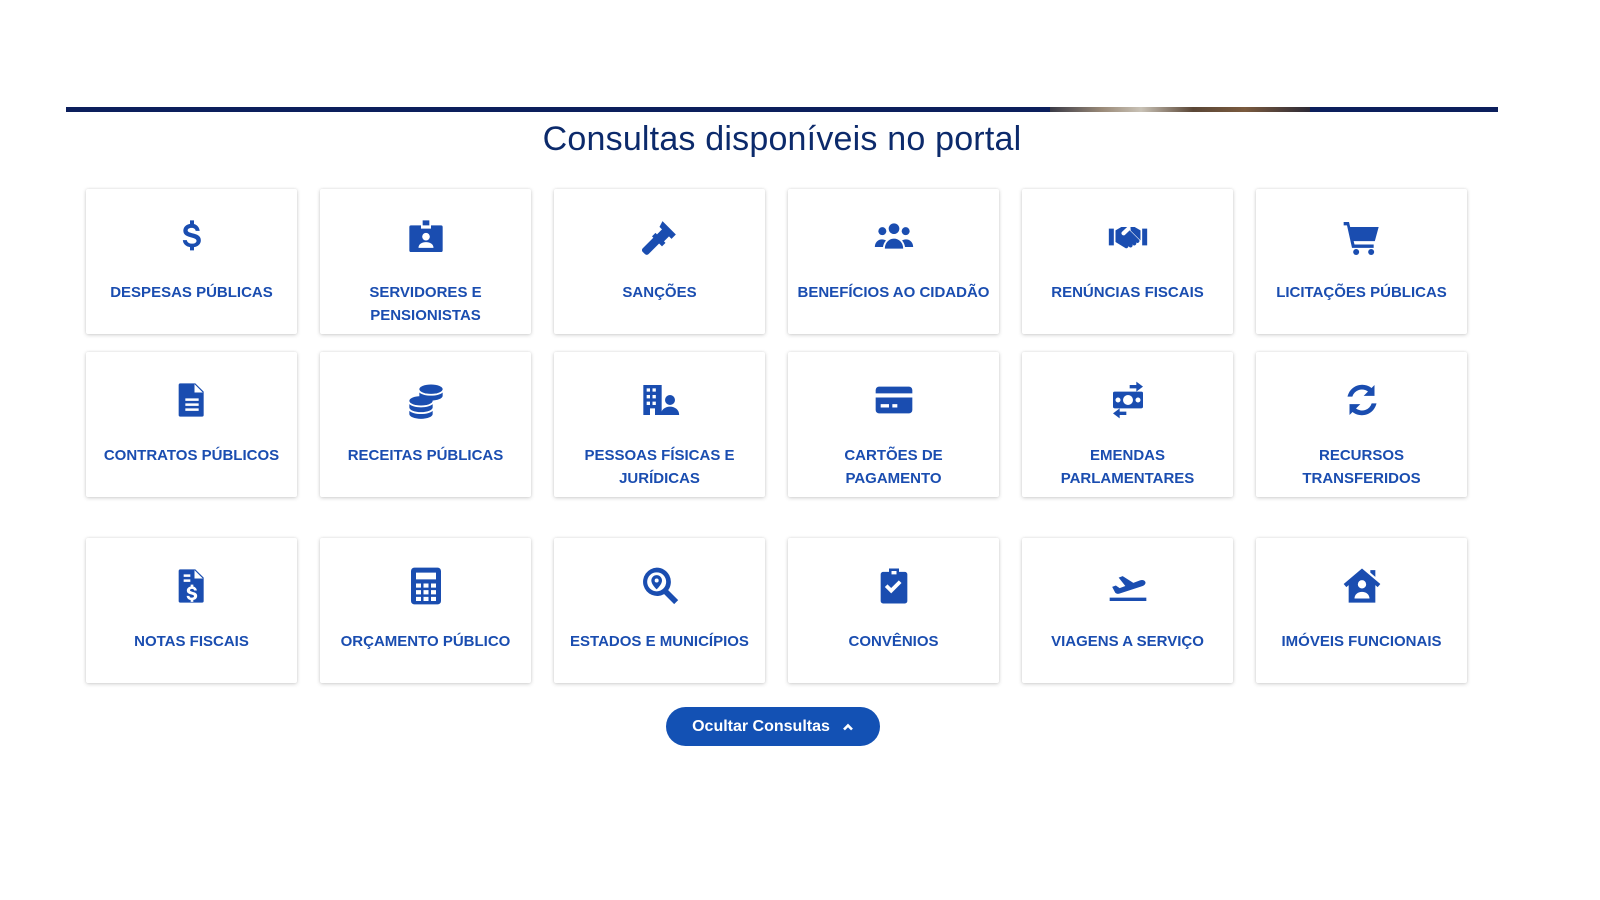 Image resolution: width=1600 pixels, height=900 pixels. I want to click on card-label: CONTRATOS PÚBLICOS, so click(191, 455).